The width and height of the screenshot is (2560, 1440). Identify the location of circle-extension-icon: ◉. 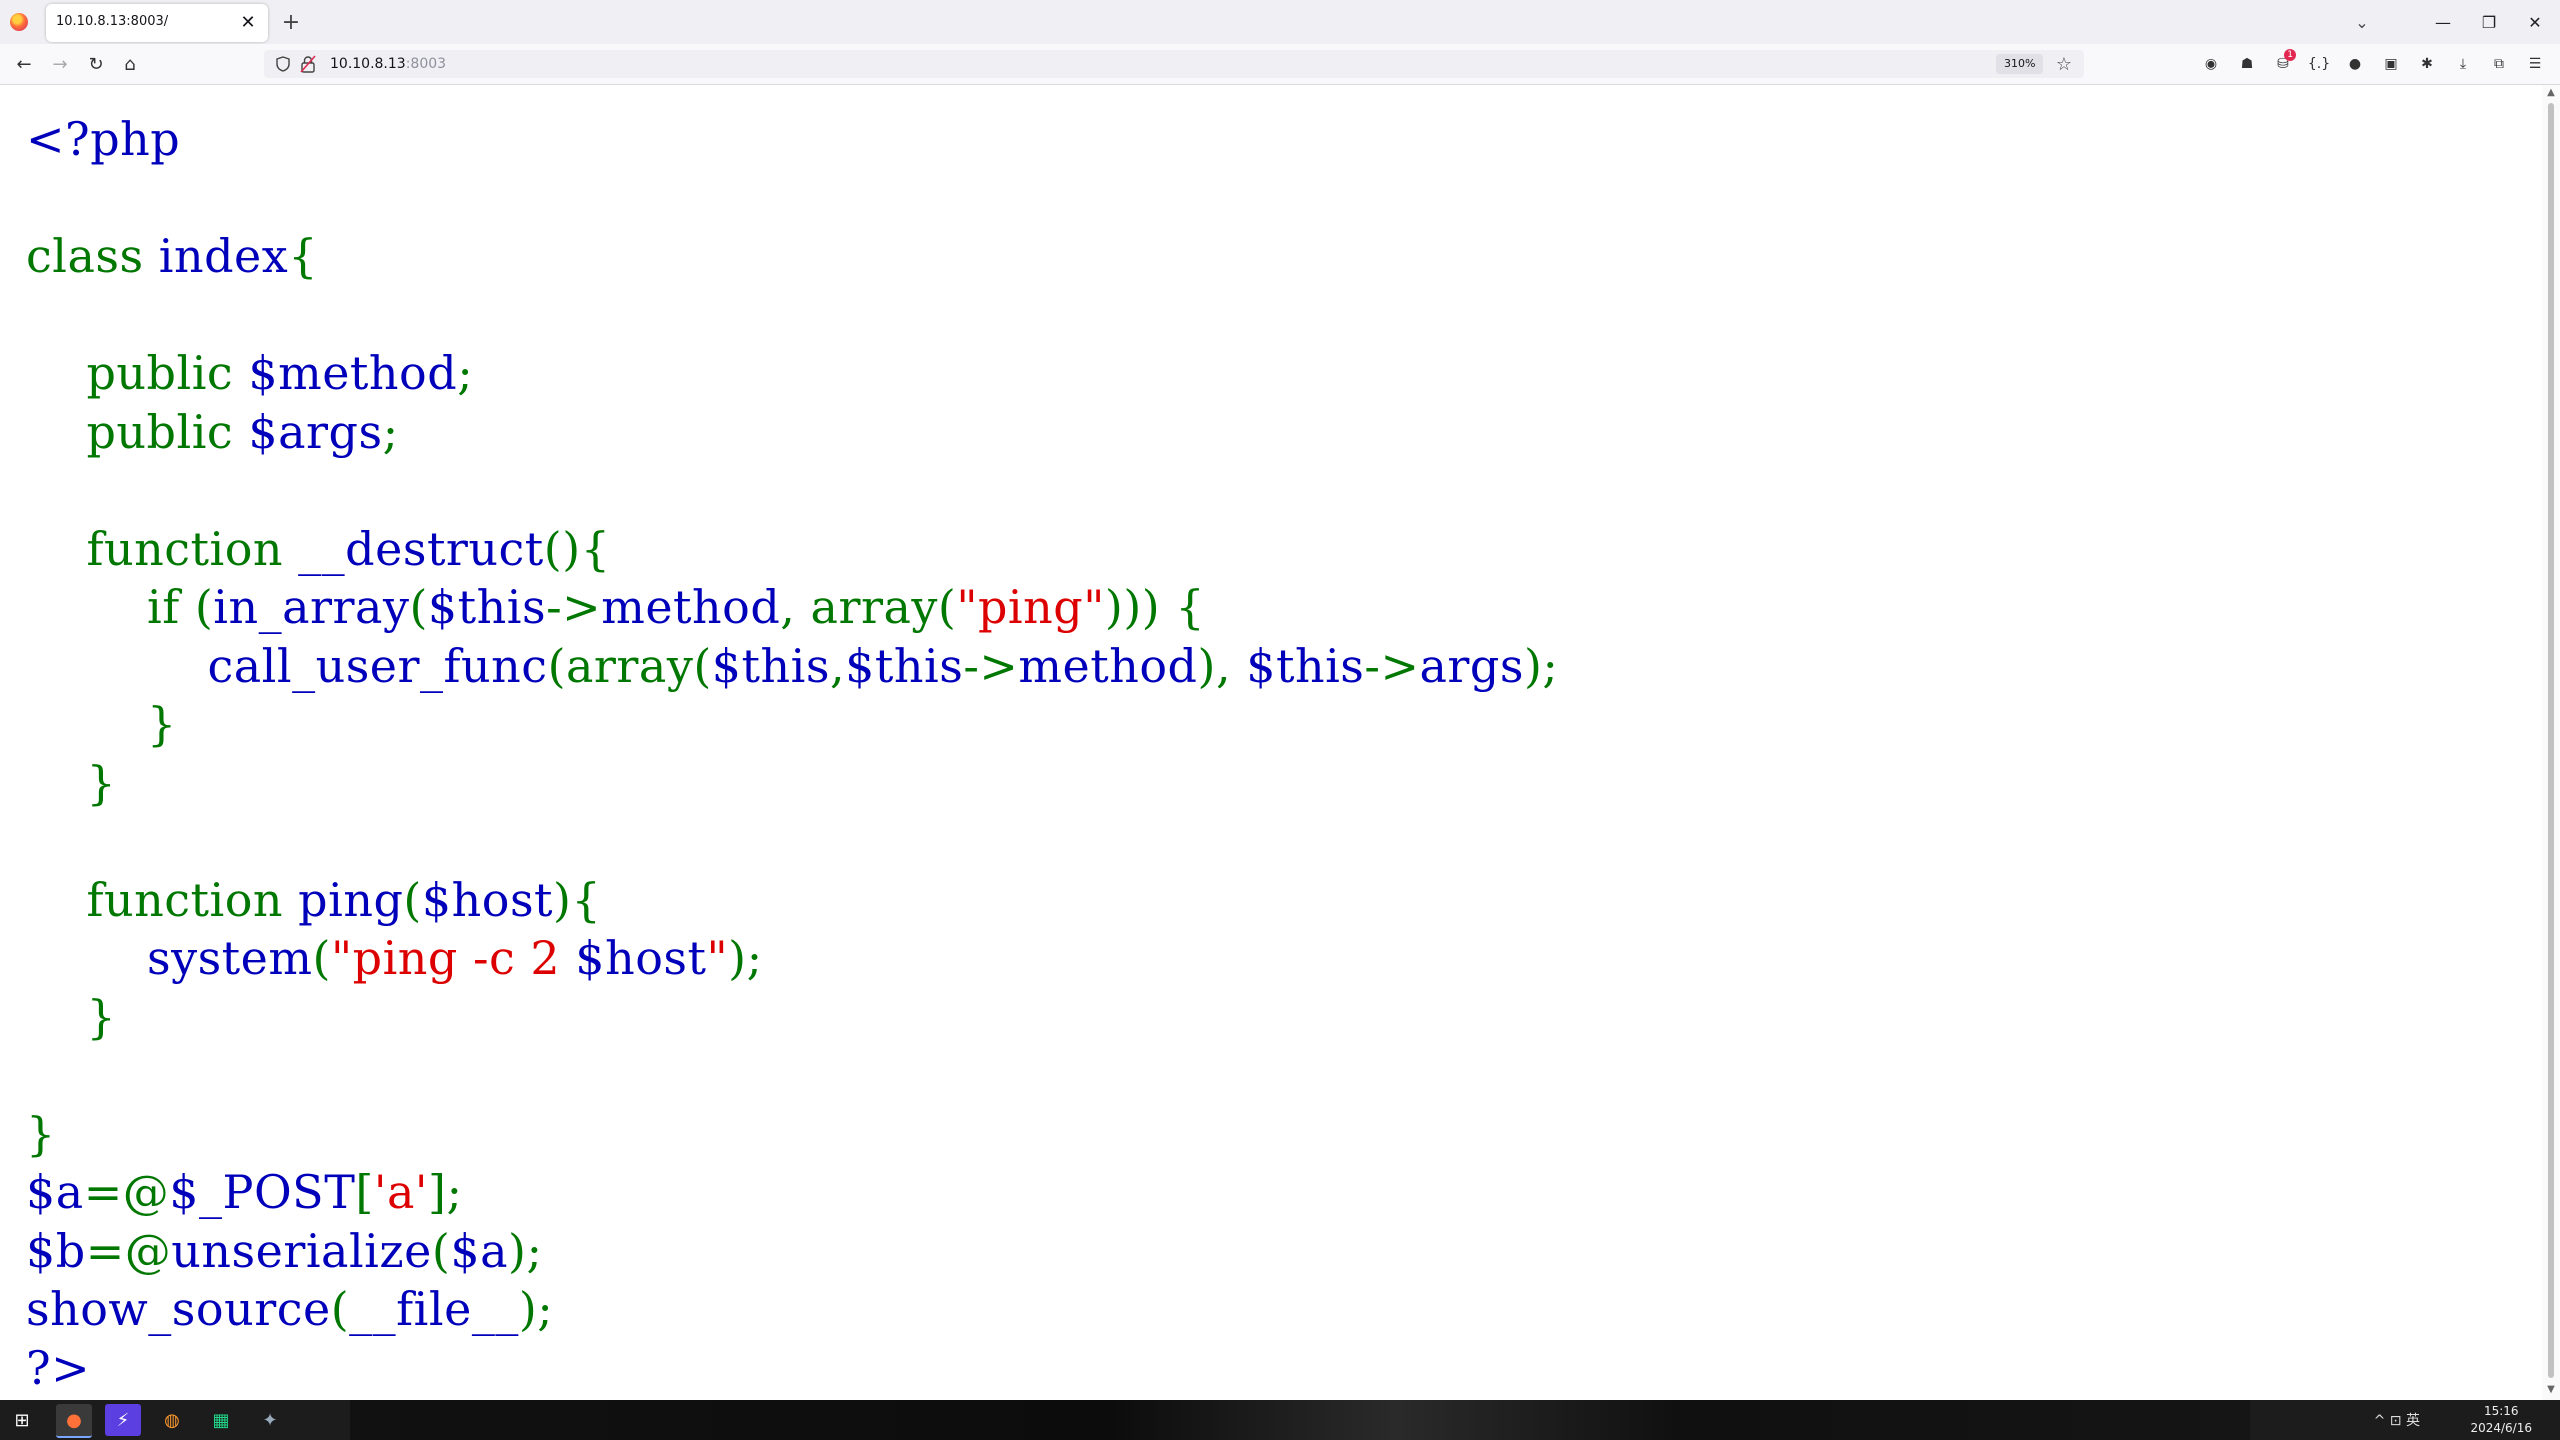
(2211, 64).